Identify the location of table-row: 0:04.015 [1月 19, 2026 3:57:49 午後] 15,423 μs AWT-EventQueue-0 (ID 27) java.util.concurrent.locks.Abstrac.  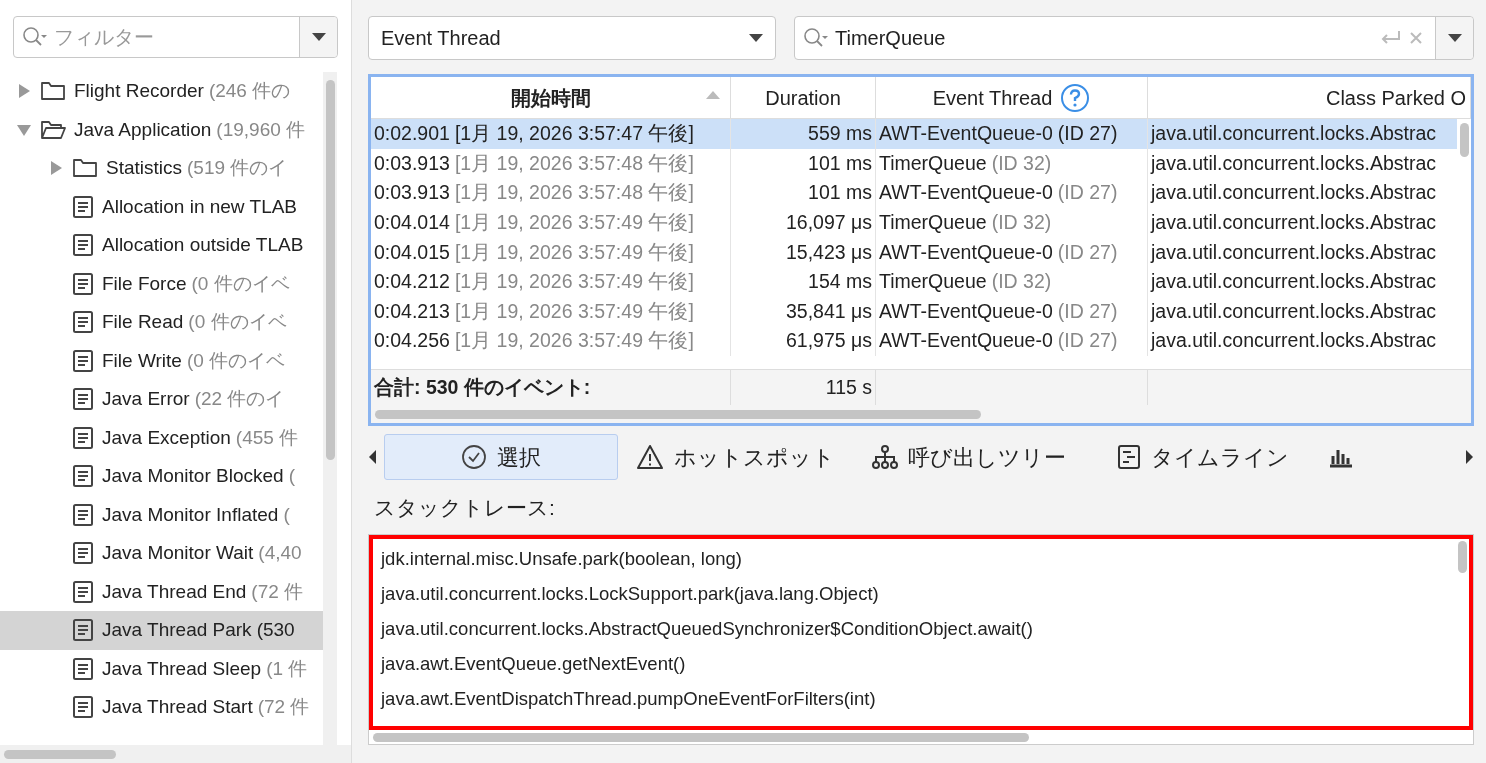
(914, 252).